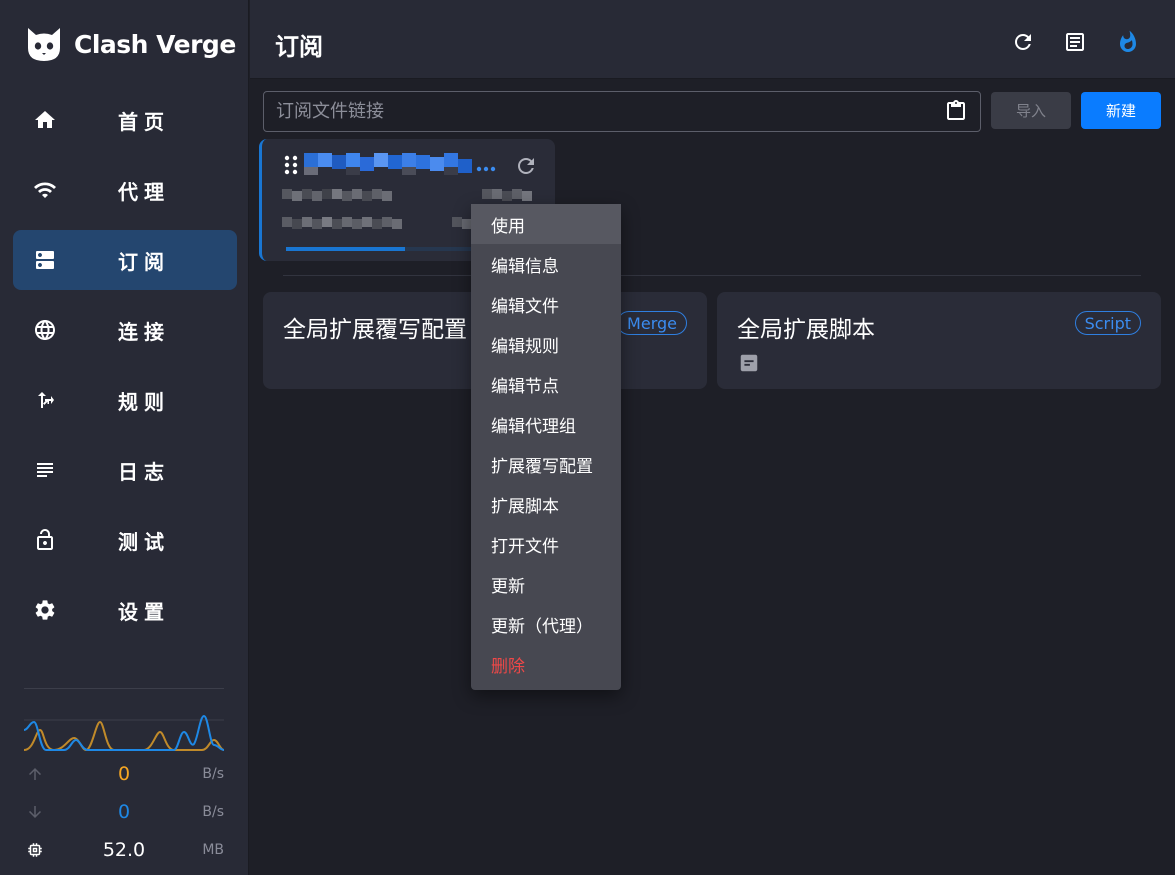 This screenshot has width=1175, height=875. I want to click on redacted-profile-name, so click(400, 164).